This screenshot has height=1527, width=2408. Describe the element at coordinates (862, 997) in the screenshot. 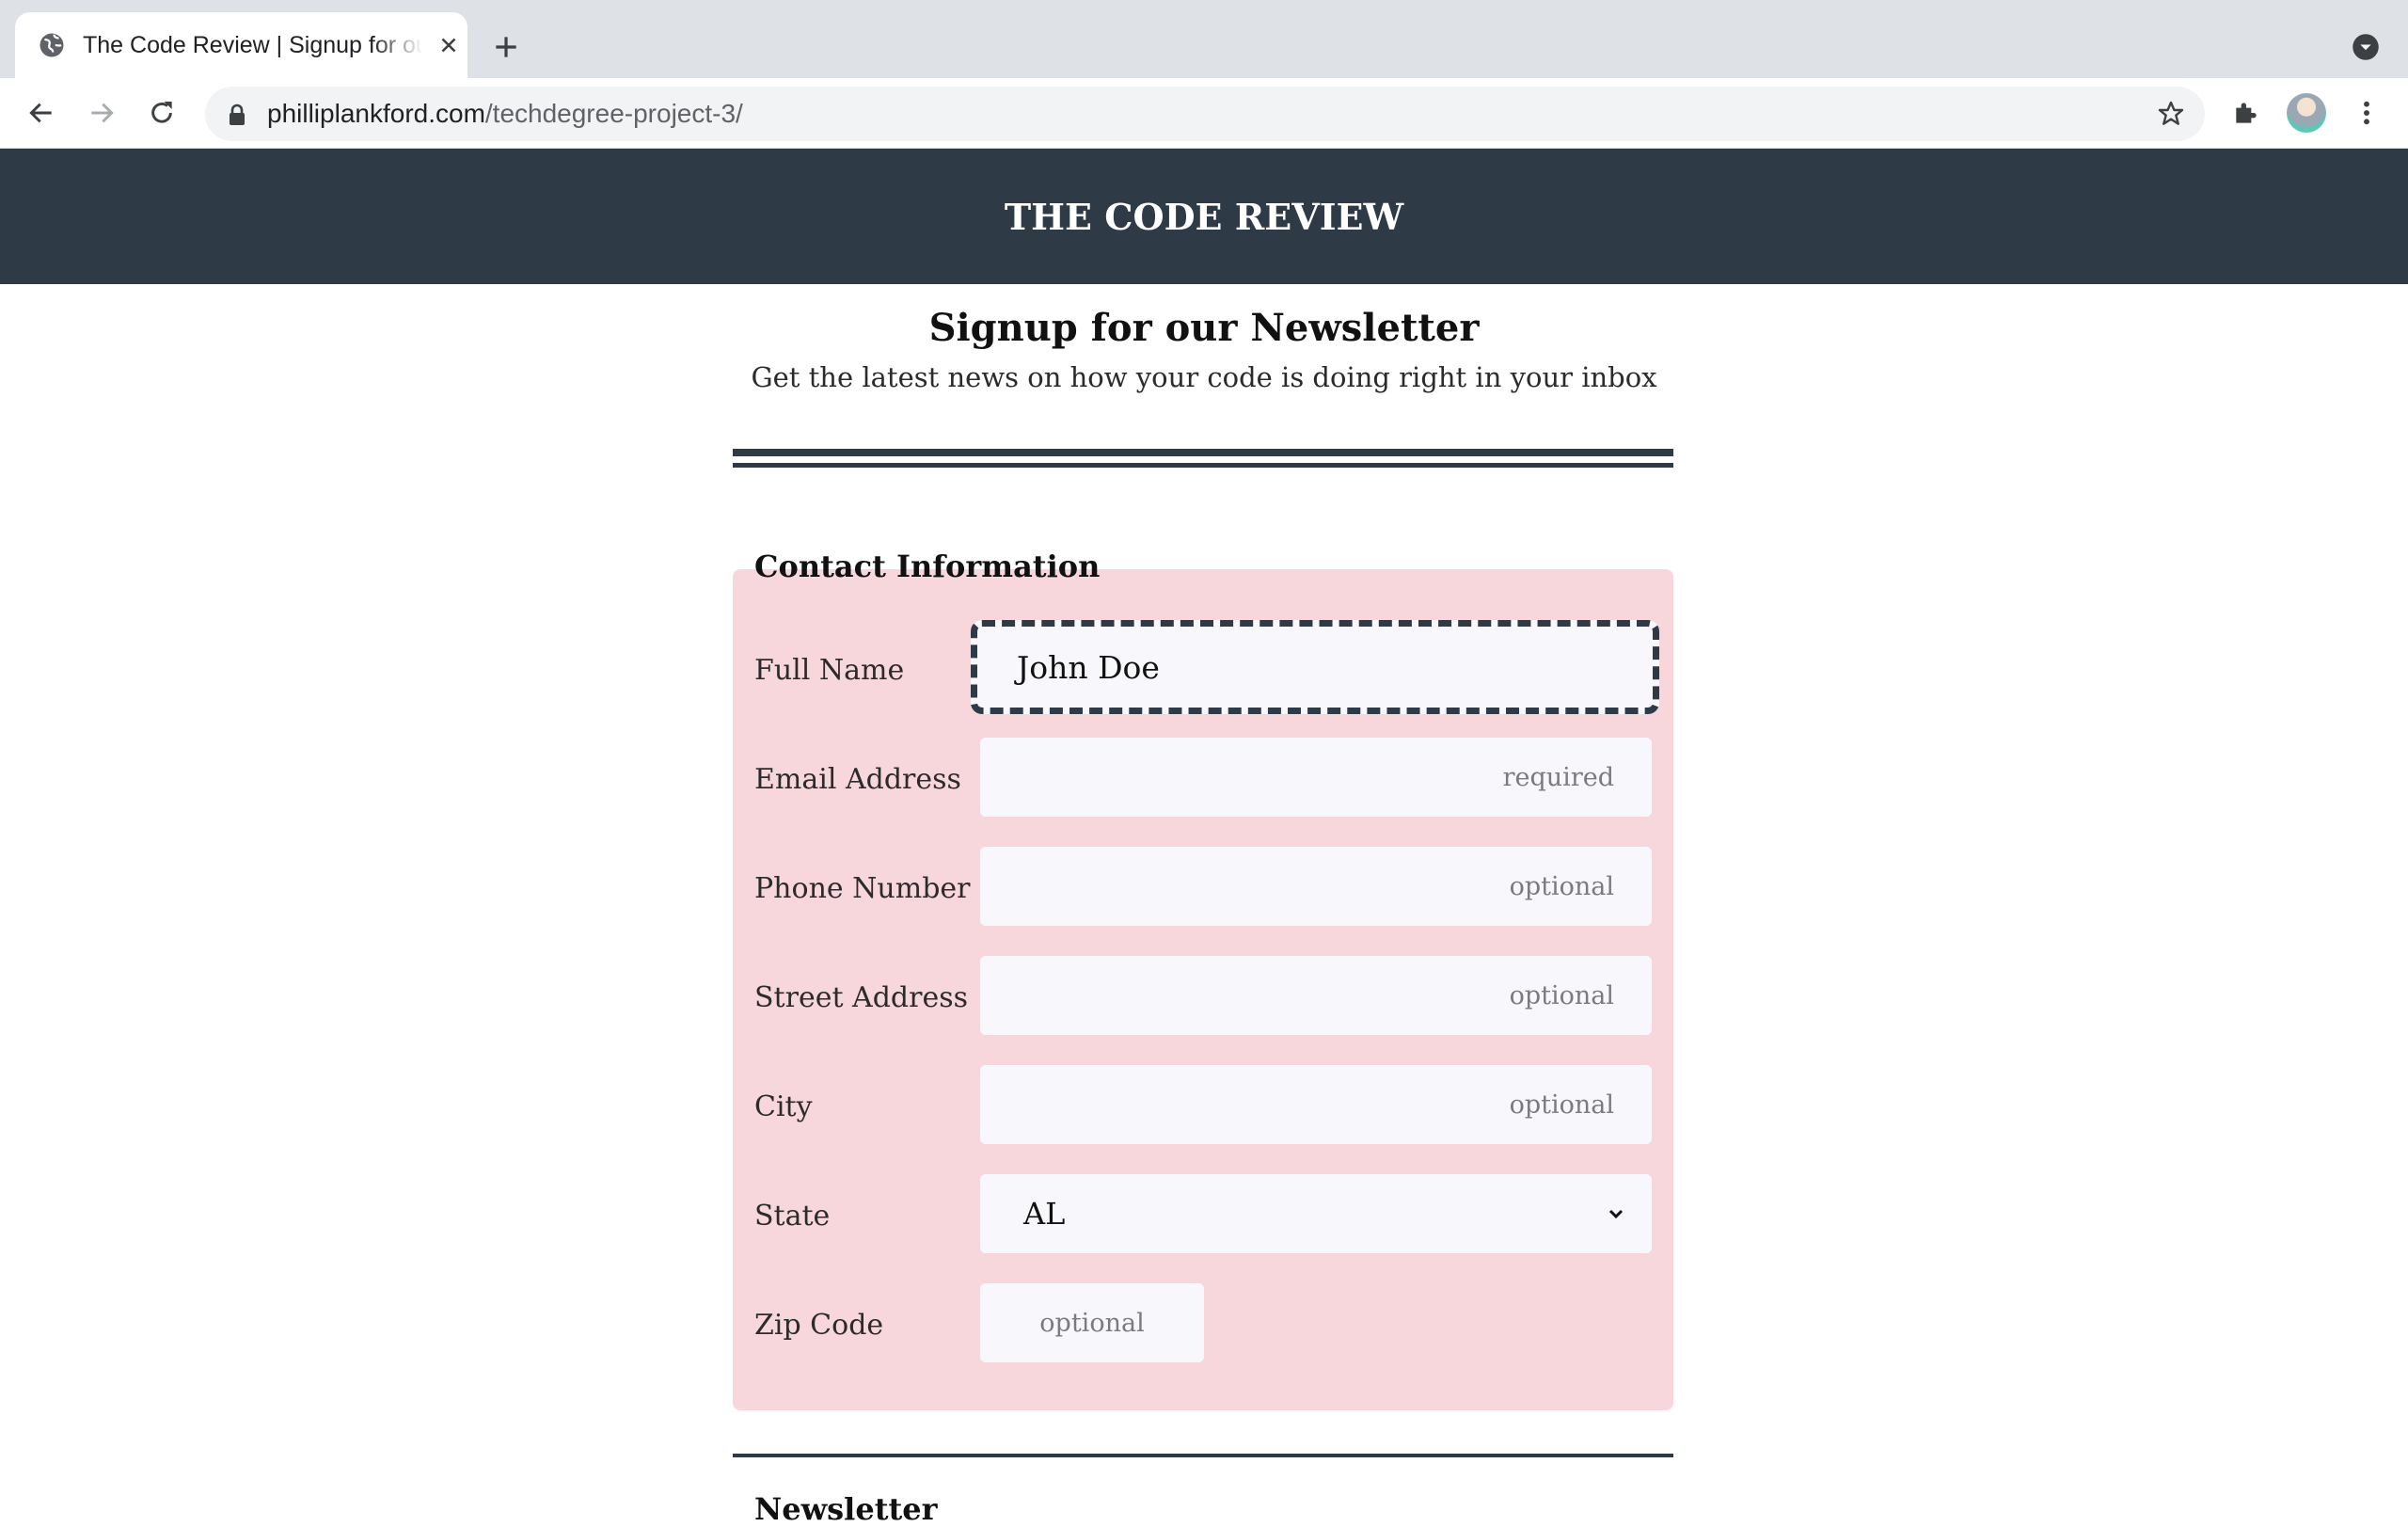

I see `street-label: Street Address` at that location.